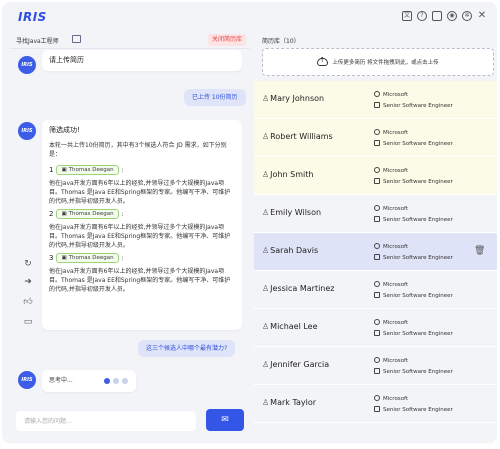 This screenshot has width=500, height=449. I want to click on refresh-icon: ↻, so click(28, 264).